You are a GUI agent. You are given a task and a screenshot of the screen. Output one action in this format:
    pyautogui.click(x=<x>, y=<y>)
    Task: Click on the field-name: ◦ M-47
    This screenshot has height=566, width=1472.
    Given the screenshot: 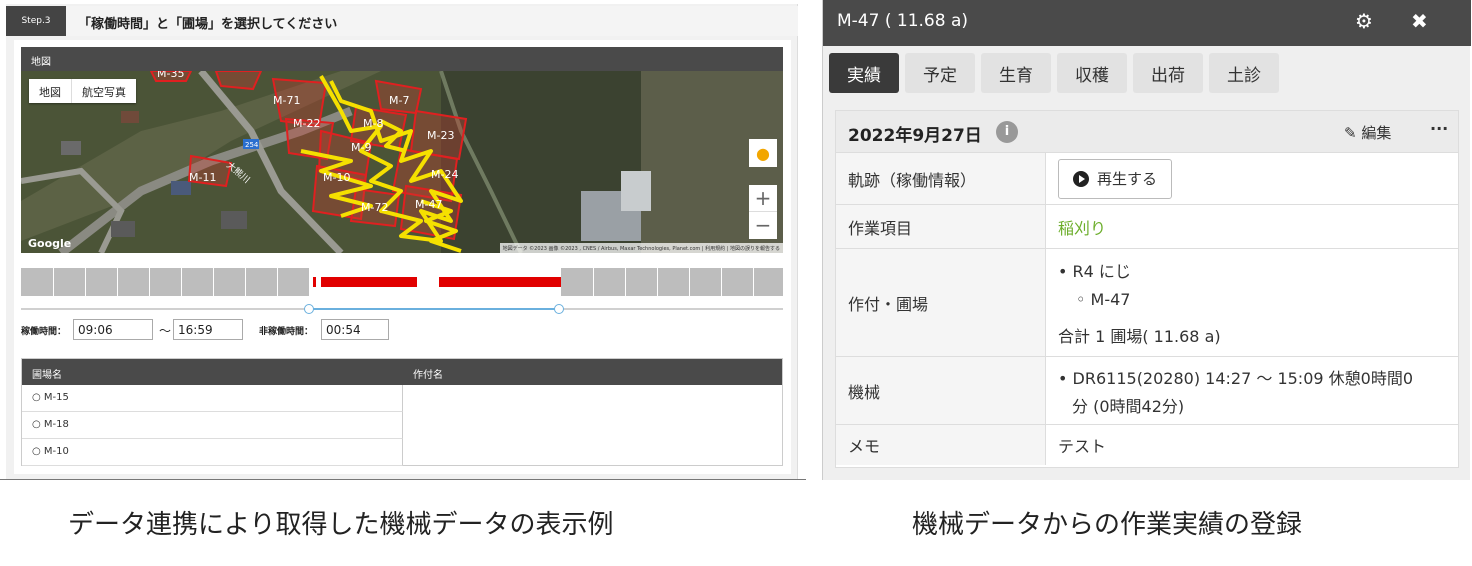 What is the action you would take?
    pyautogui.click(x=1103, y=299)
    